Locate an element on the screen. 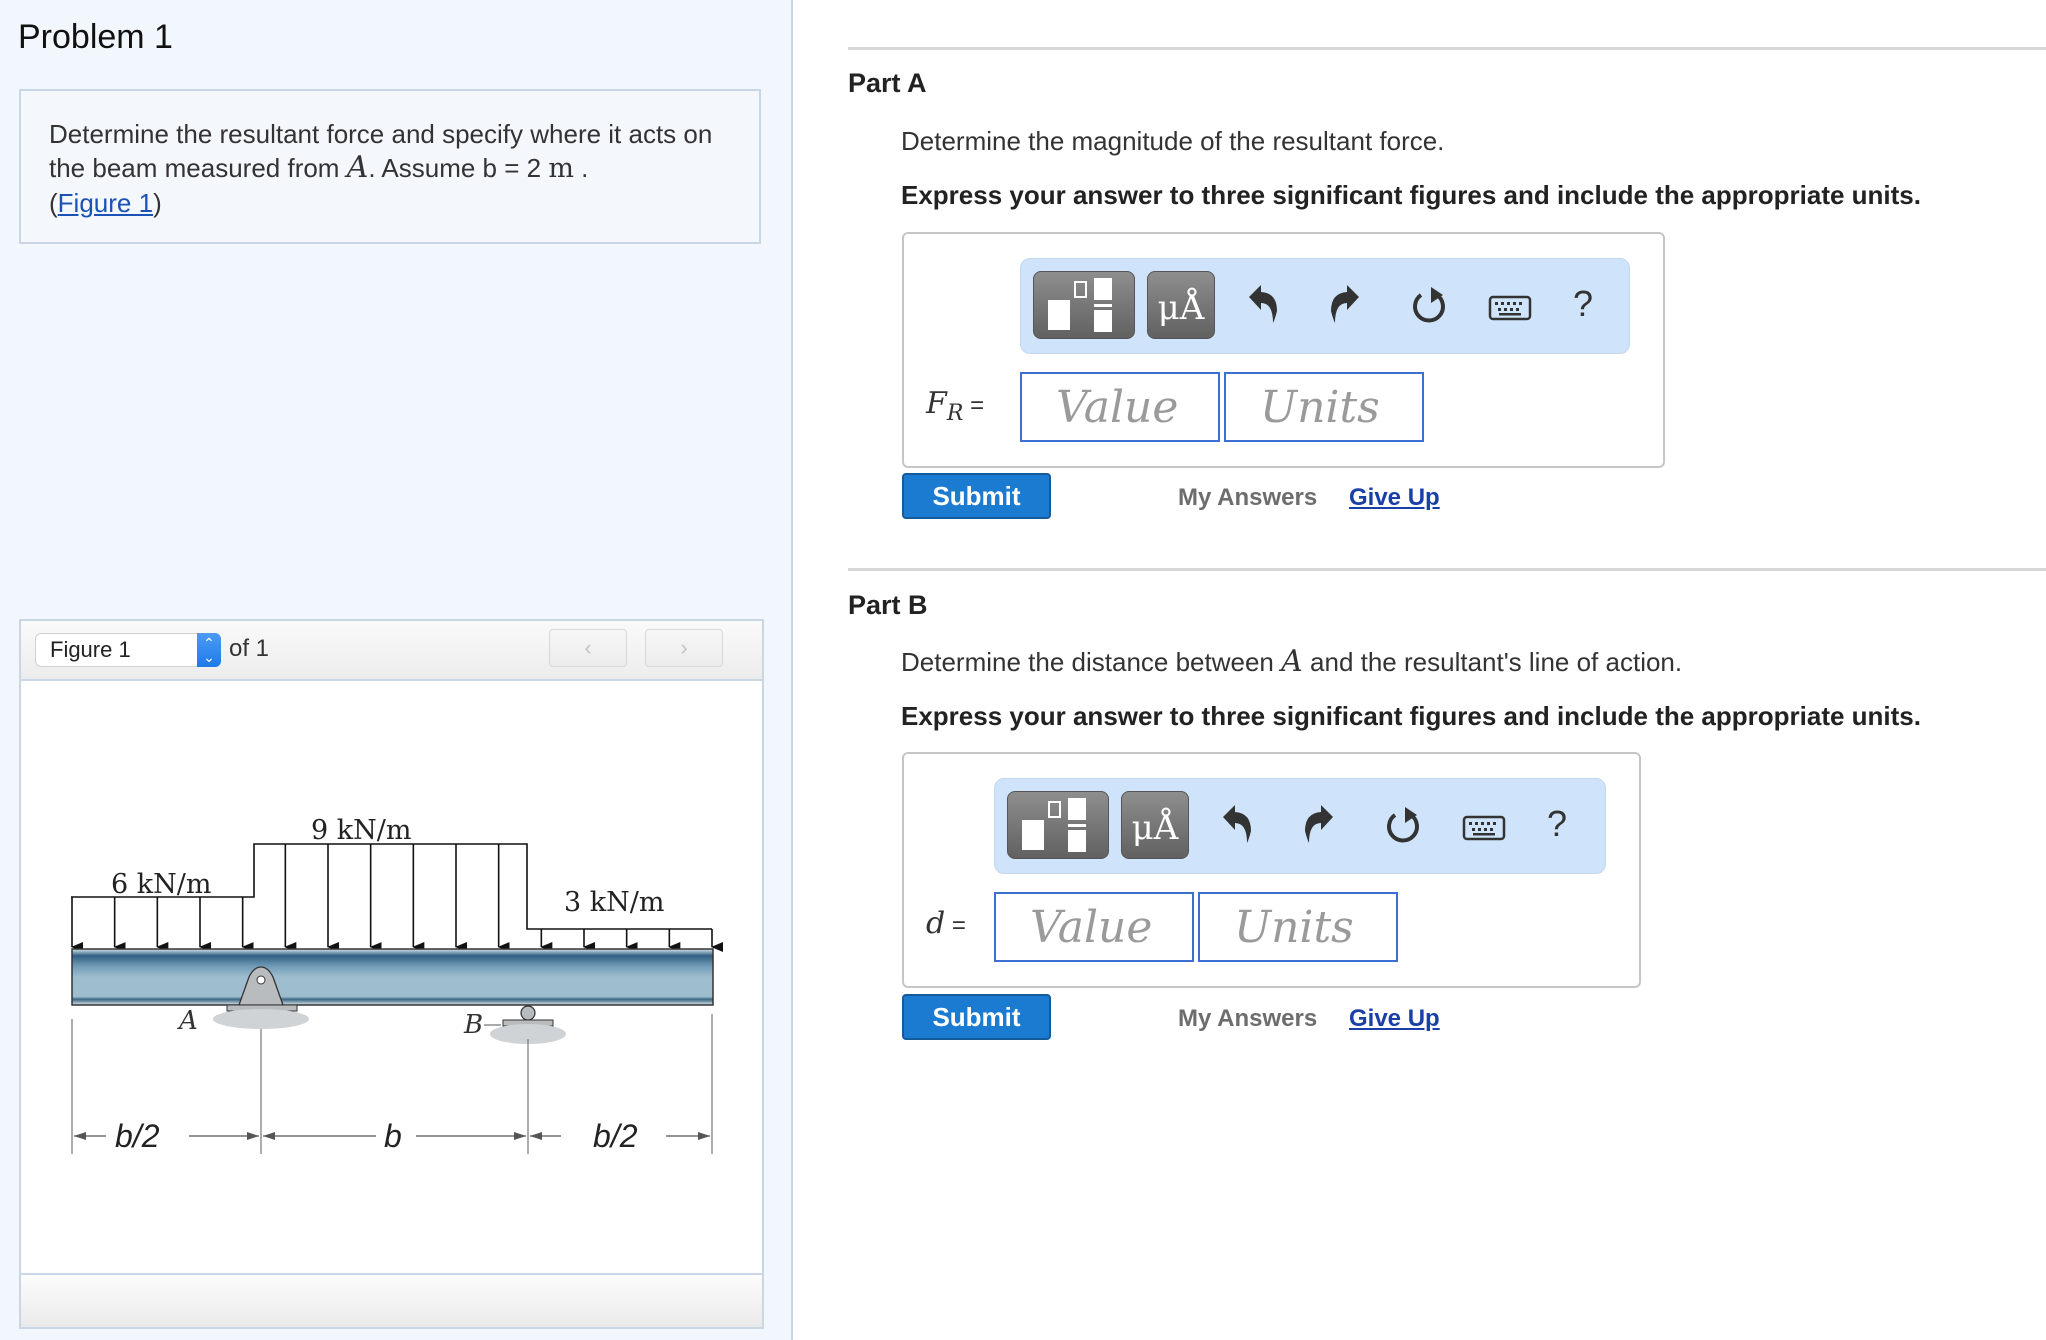 Image resolution: width=2046 pixels, height=1340 pixels. part-a-variable-label: FR = is located at coordinates (955, 406).